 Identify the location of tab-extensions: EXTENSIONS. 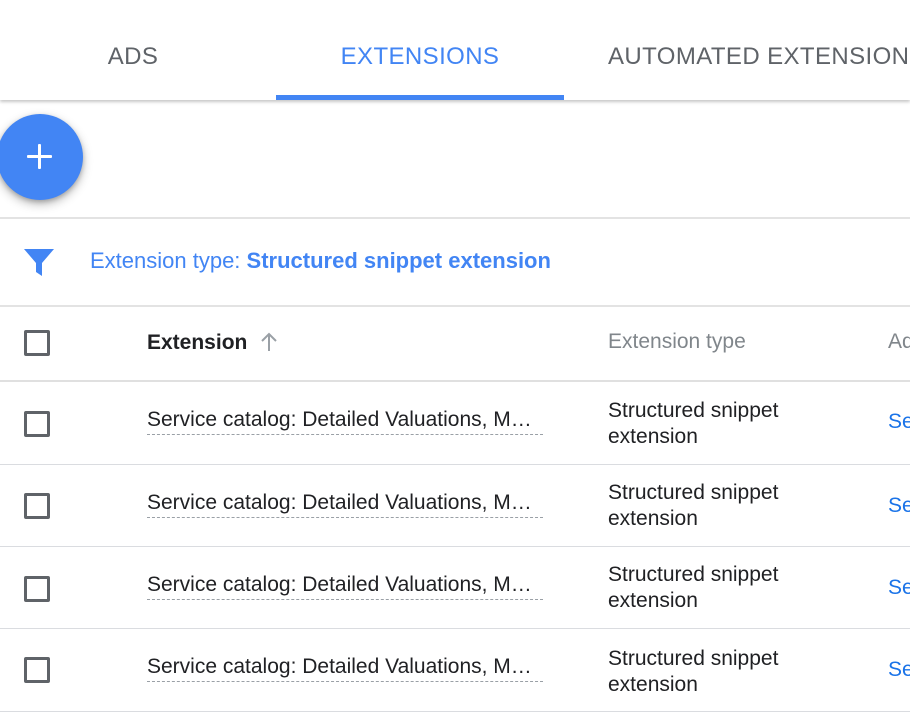
(420, 50).